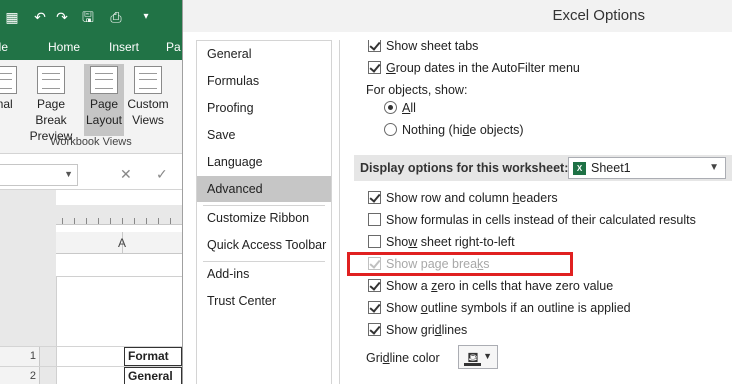 This screenshot has height=384, width=732. Describe the element at coordinates (264, 162) in the screenshot. I see `nav-item-language: Language` at that location.